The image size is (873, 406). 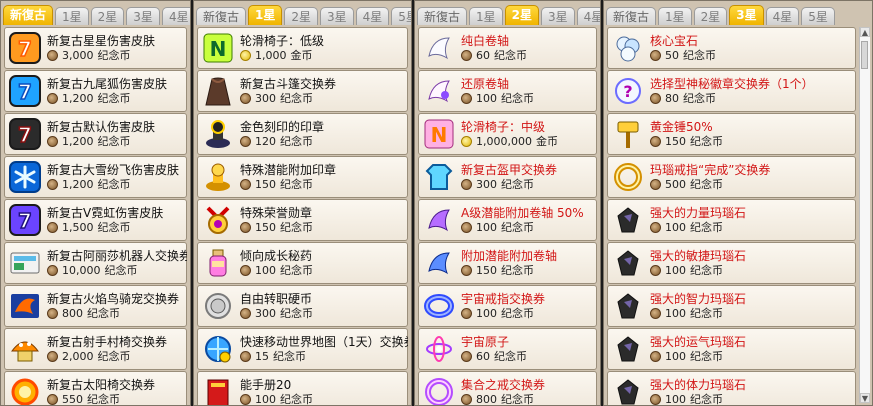 What do you see at coordinates (218, 349) in the screenshot?
I see `globe-icon` at bounding box center [218, 349].